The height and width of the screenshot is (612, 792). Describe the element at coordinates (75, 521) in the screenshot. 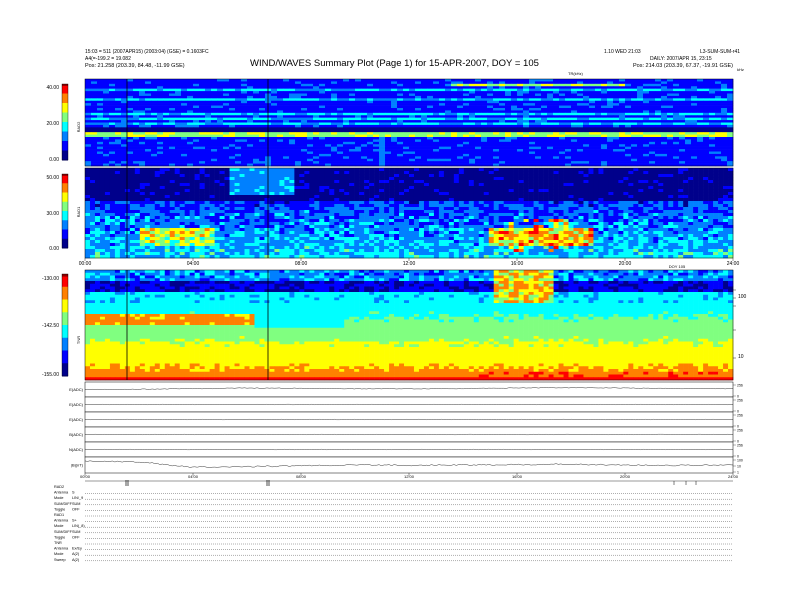

I see `footer-row-value: S+` at that location.